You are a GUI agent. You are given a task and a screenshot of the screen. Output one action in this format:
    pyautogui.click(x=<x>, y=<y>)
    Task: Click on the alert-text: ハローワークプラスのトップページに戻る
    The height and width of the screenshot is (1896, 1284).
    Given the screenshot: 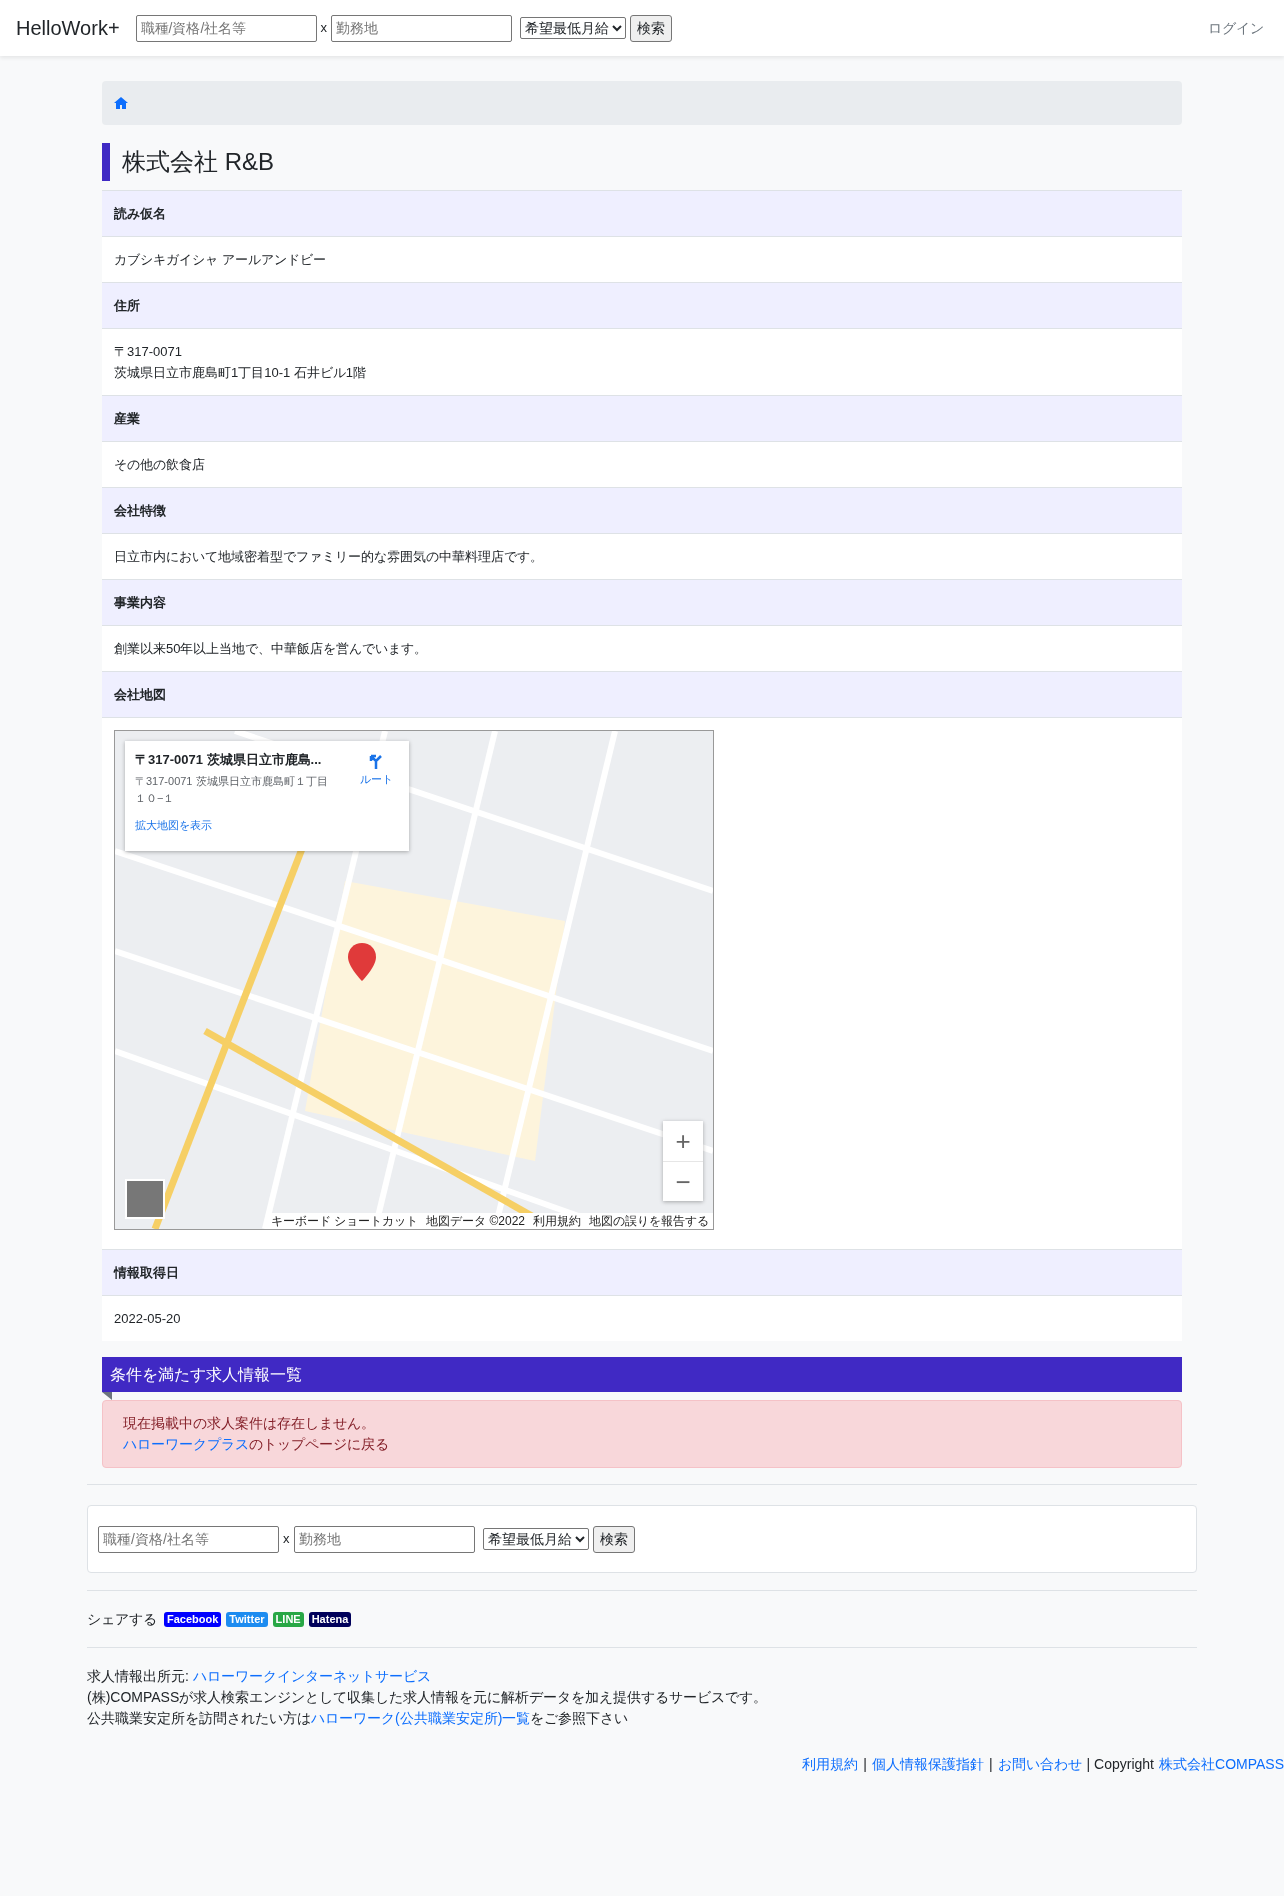 What is the action you would take?
    pyautogui.click(x=256, y=1444)
    